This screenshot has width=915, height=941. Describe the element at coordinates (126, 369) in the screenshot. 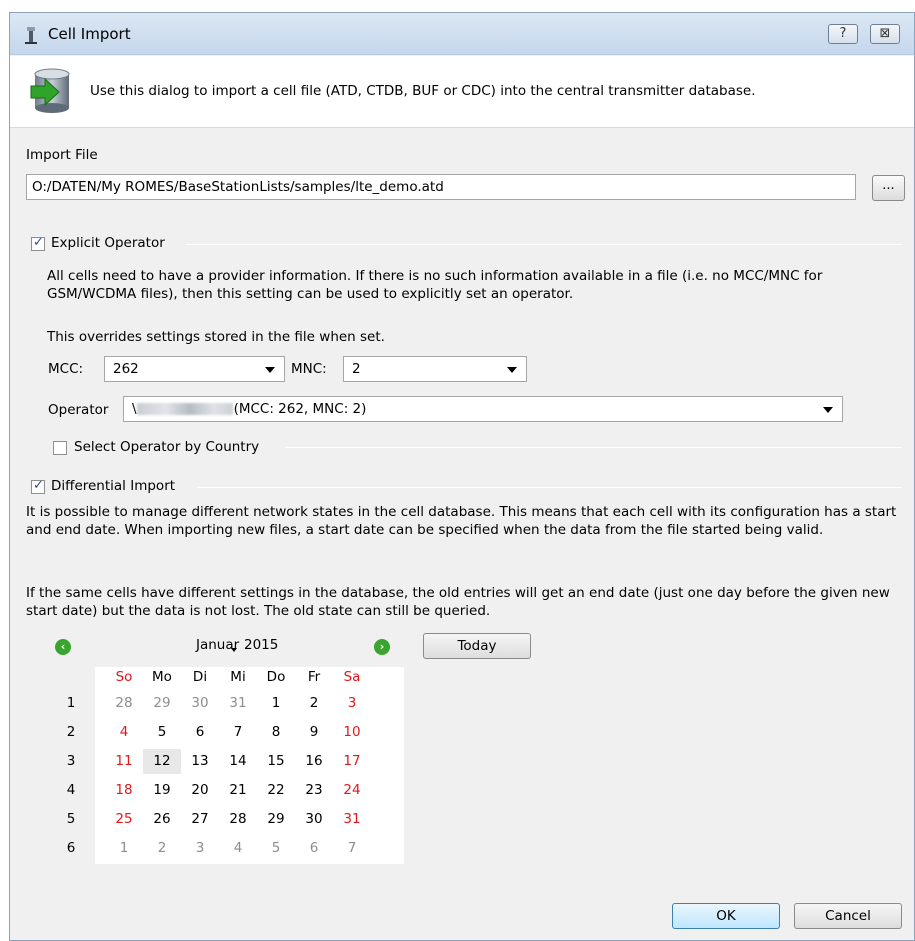

I see `mcc-value: 262` at that location.